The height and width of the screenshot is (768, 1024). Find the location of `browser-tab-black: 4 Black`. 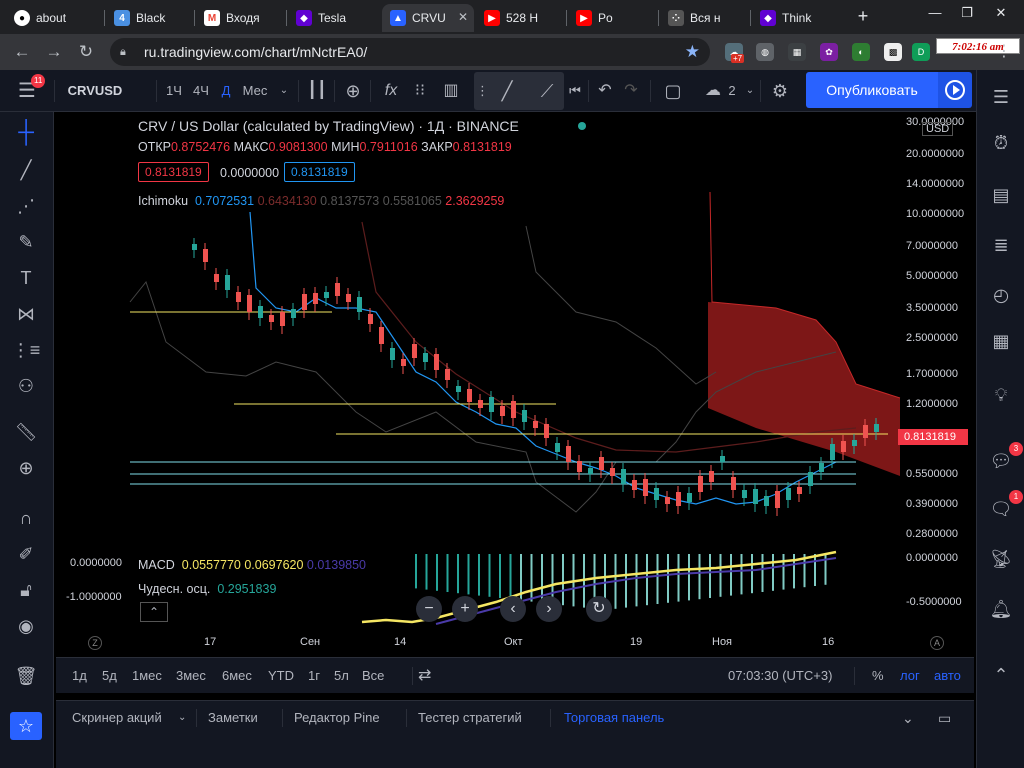

browser-tab-black: 4 Black is located at coordinates (149, 18).